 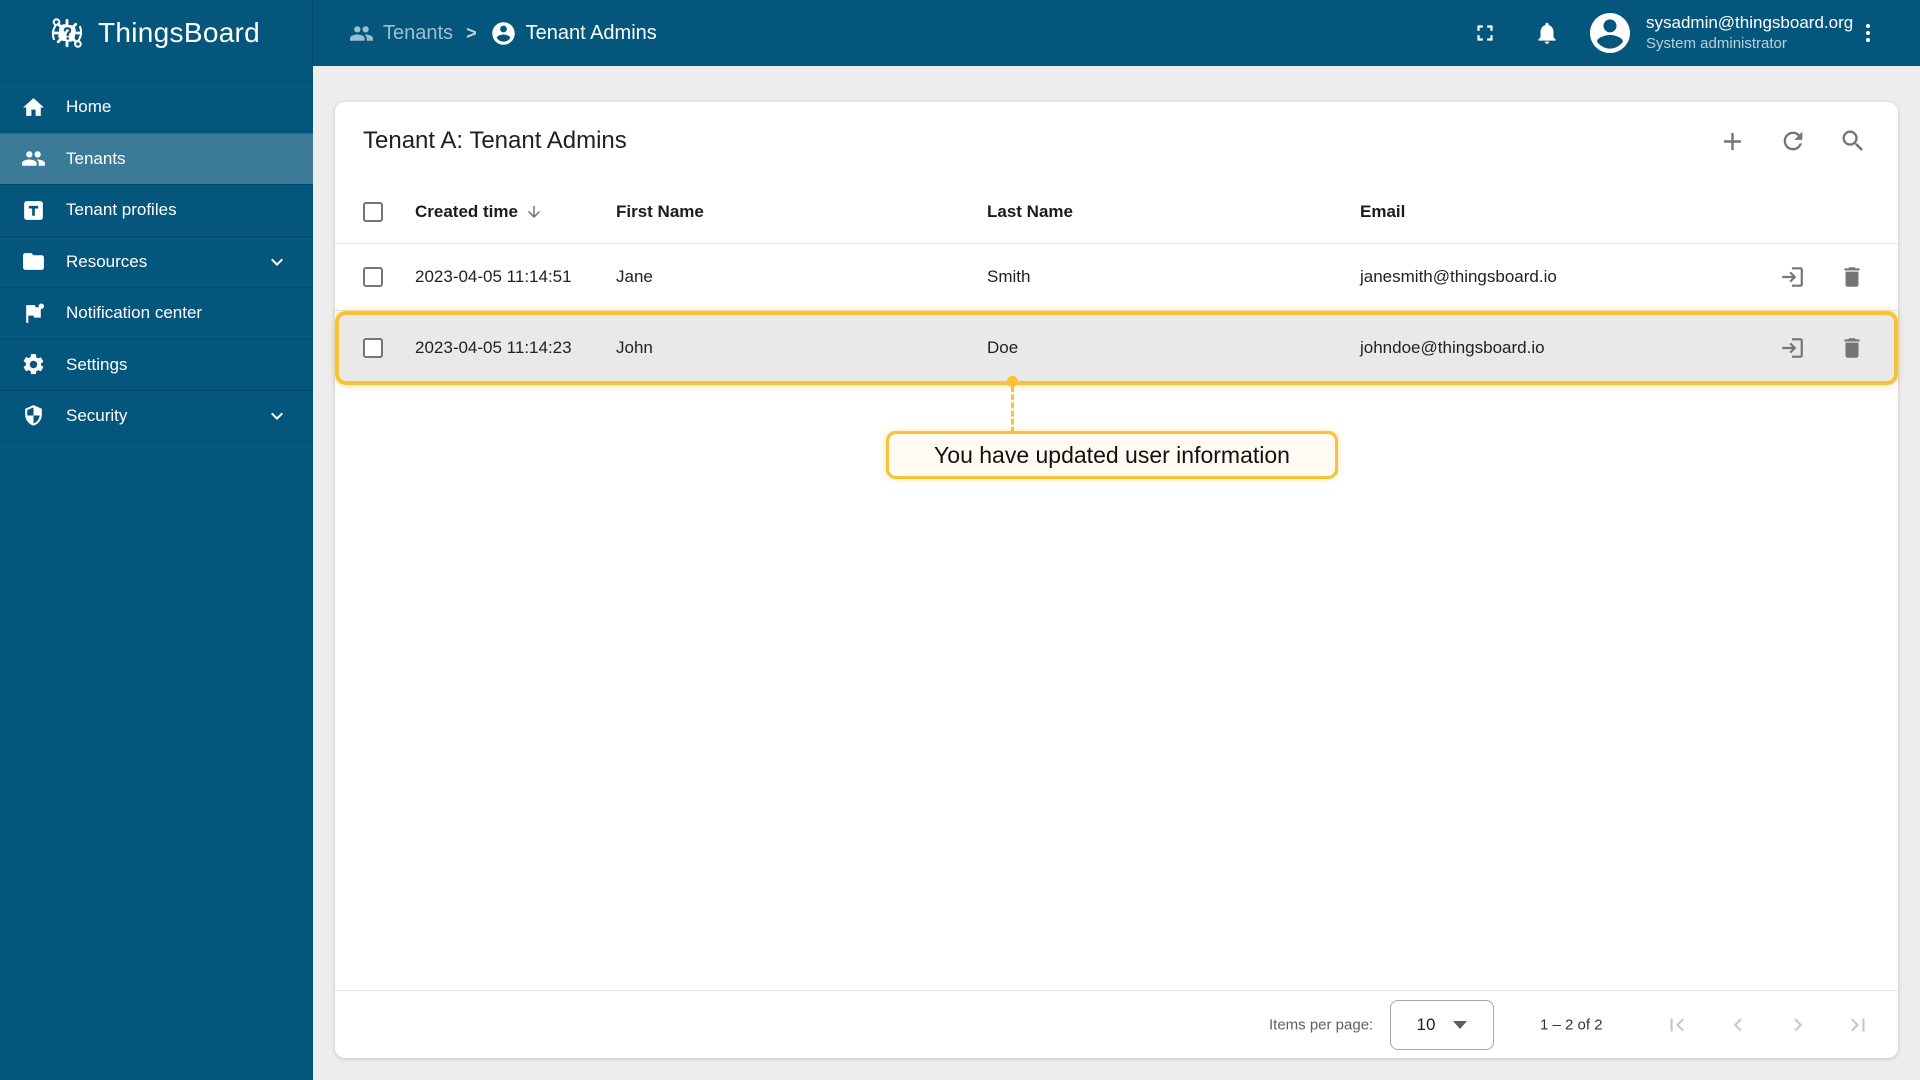 I want to click on add-user-button, so click(x=1732, y=141).